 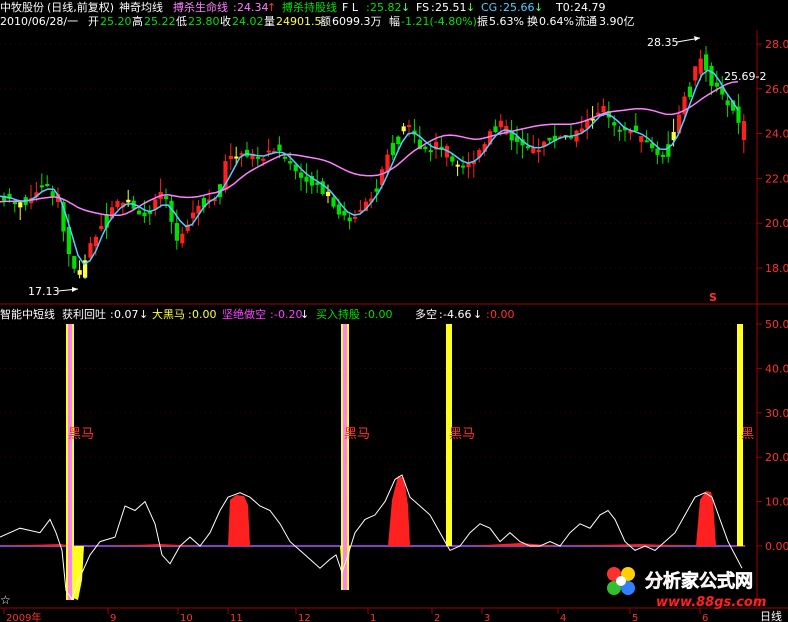 I want to click on t0-label: T0, so click(x=562, y=7).